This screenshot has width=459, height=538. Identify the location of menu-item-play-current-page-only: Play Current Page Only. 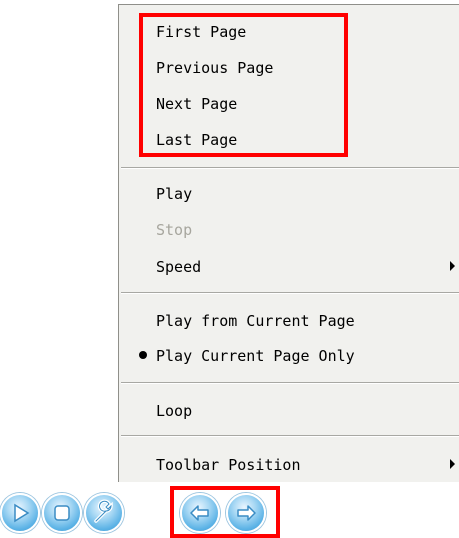
(255, 356).